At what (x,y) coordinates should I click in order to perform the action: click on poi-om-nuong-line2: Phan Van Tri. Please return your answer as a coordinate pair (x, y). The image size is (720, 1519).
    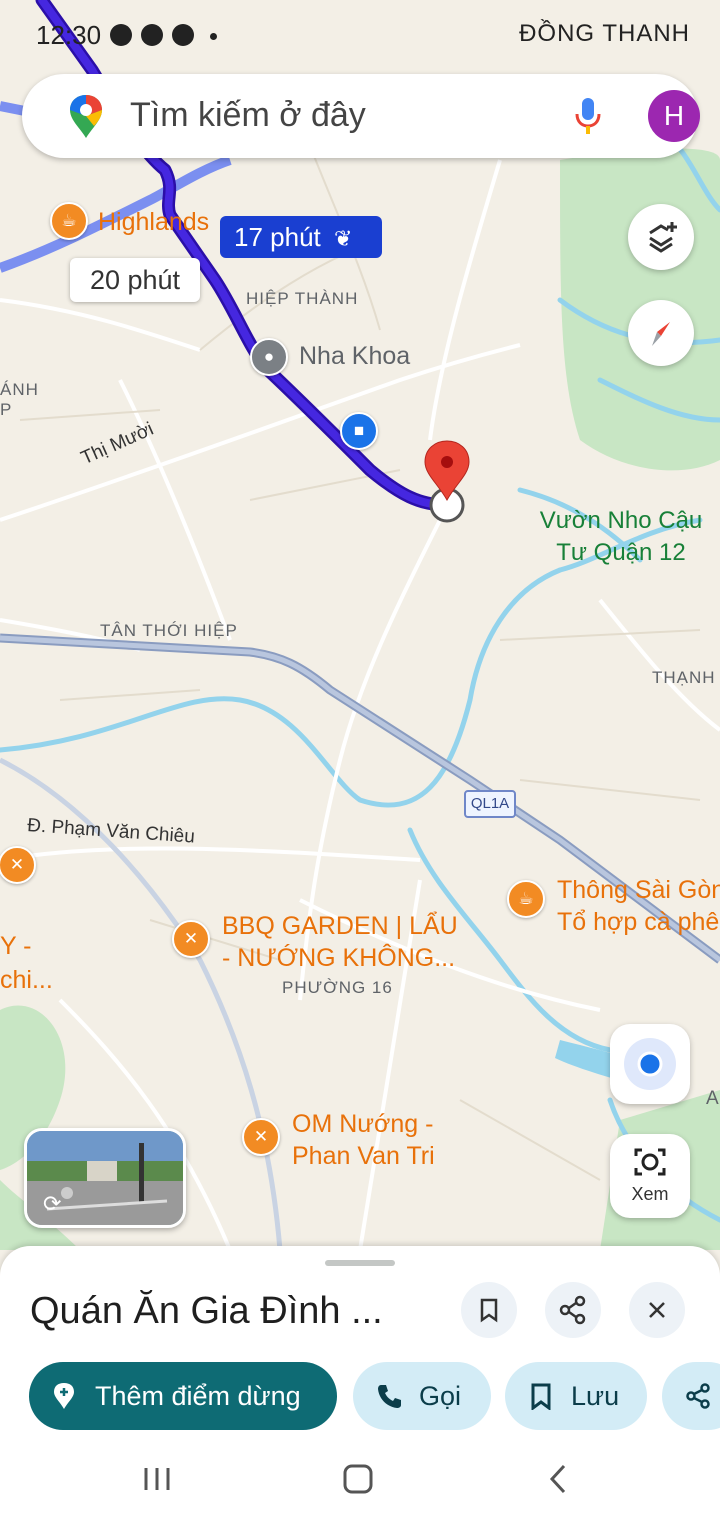
    Looking at the image, I should click on (363, 1156).